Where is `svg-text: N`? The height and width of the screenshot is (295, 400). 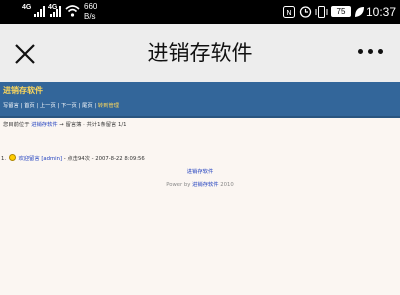 svg-text: N is located at coordinates (288, 13).